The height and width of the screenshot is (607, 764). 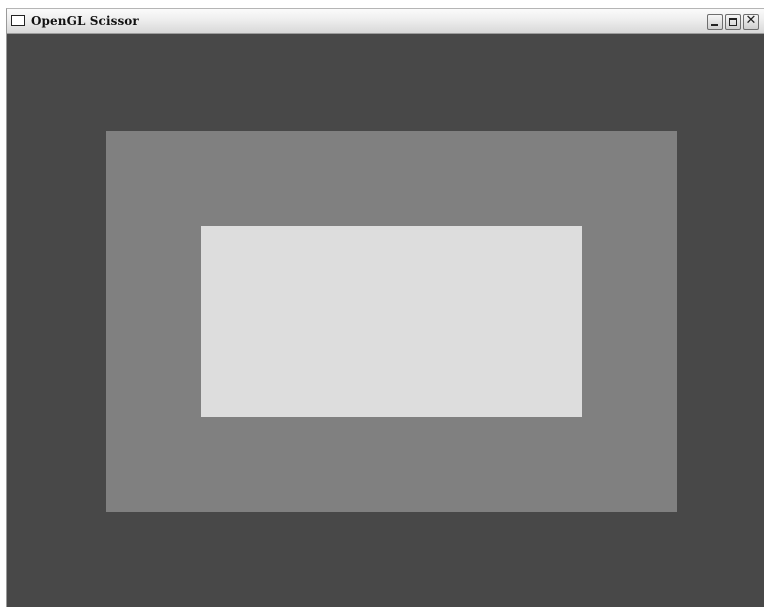 What do you see at coordinates (714, 25) in the screenshot?
I see `minimize-icon` at bounding box center [714, 25].